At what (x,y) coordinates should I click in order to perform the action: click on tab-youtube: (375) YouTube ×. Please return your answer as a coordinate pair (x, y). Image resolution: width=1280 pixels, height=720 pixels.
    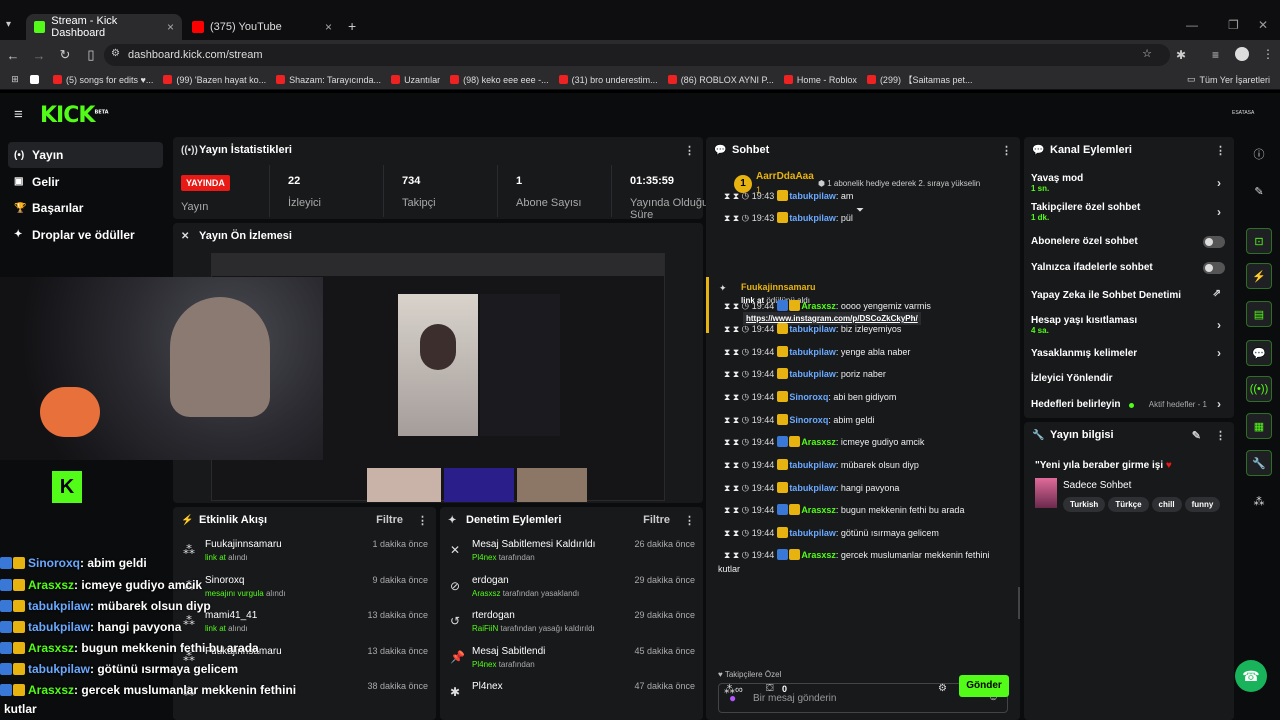
    Looking at the image, I should click on (262, 27).